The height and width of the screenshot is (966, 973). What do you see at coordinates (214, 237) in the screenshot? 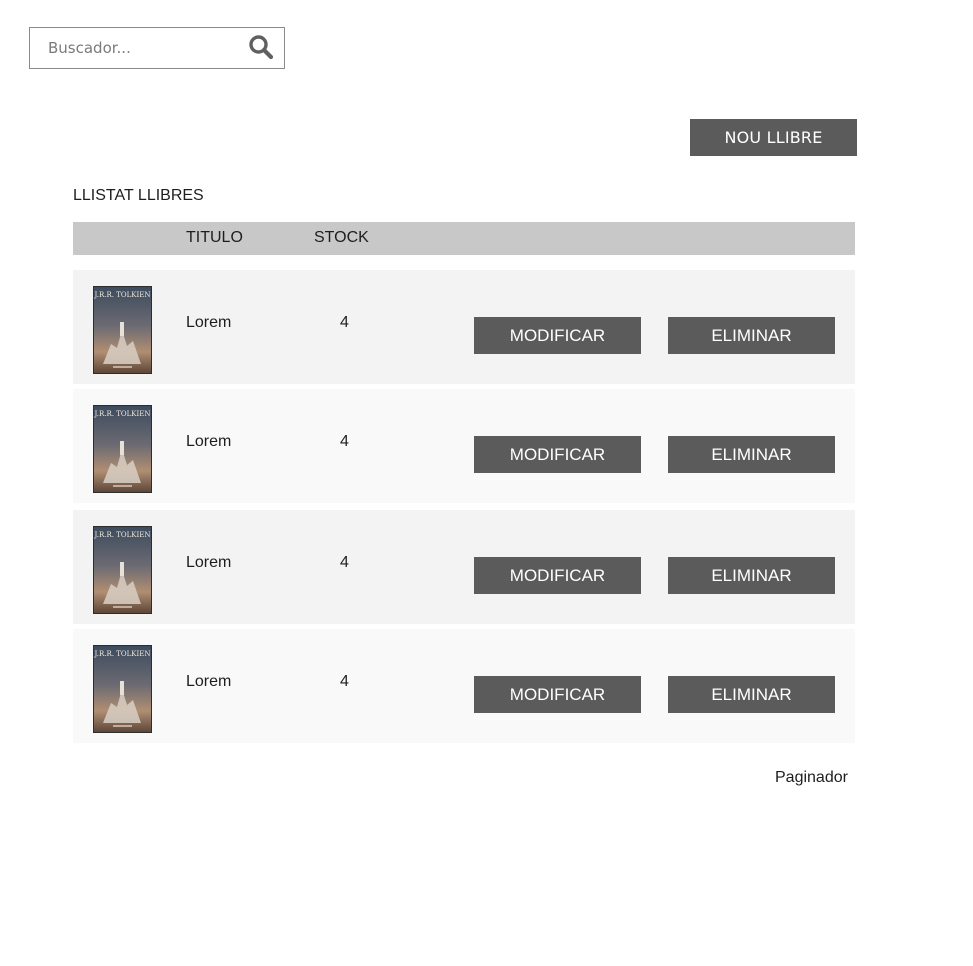
I see `column-header-title: TITULO` at bounding box center [214, 237].